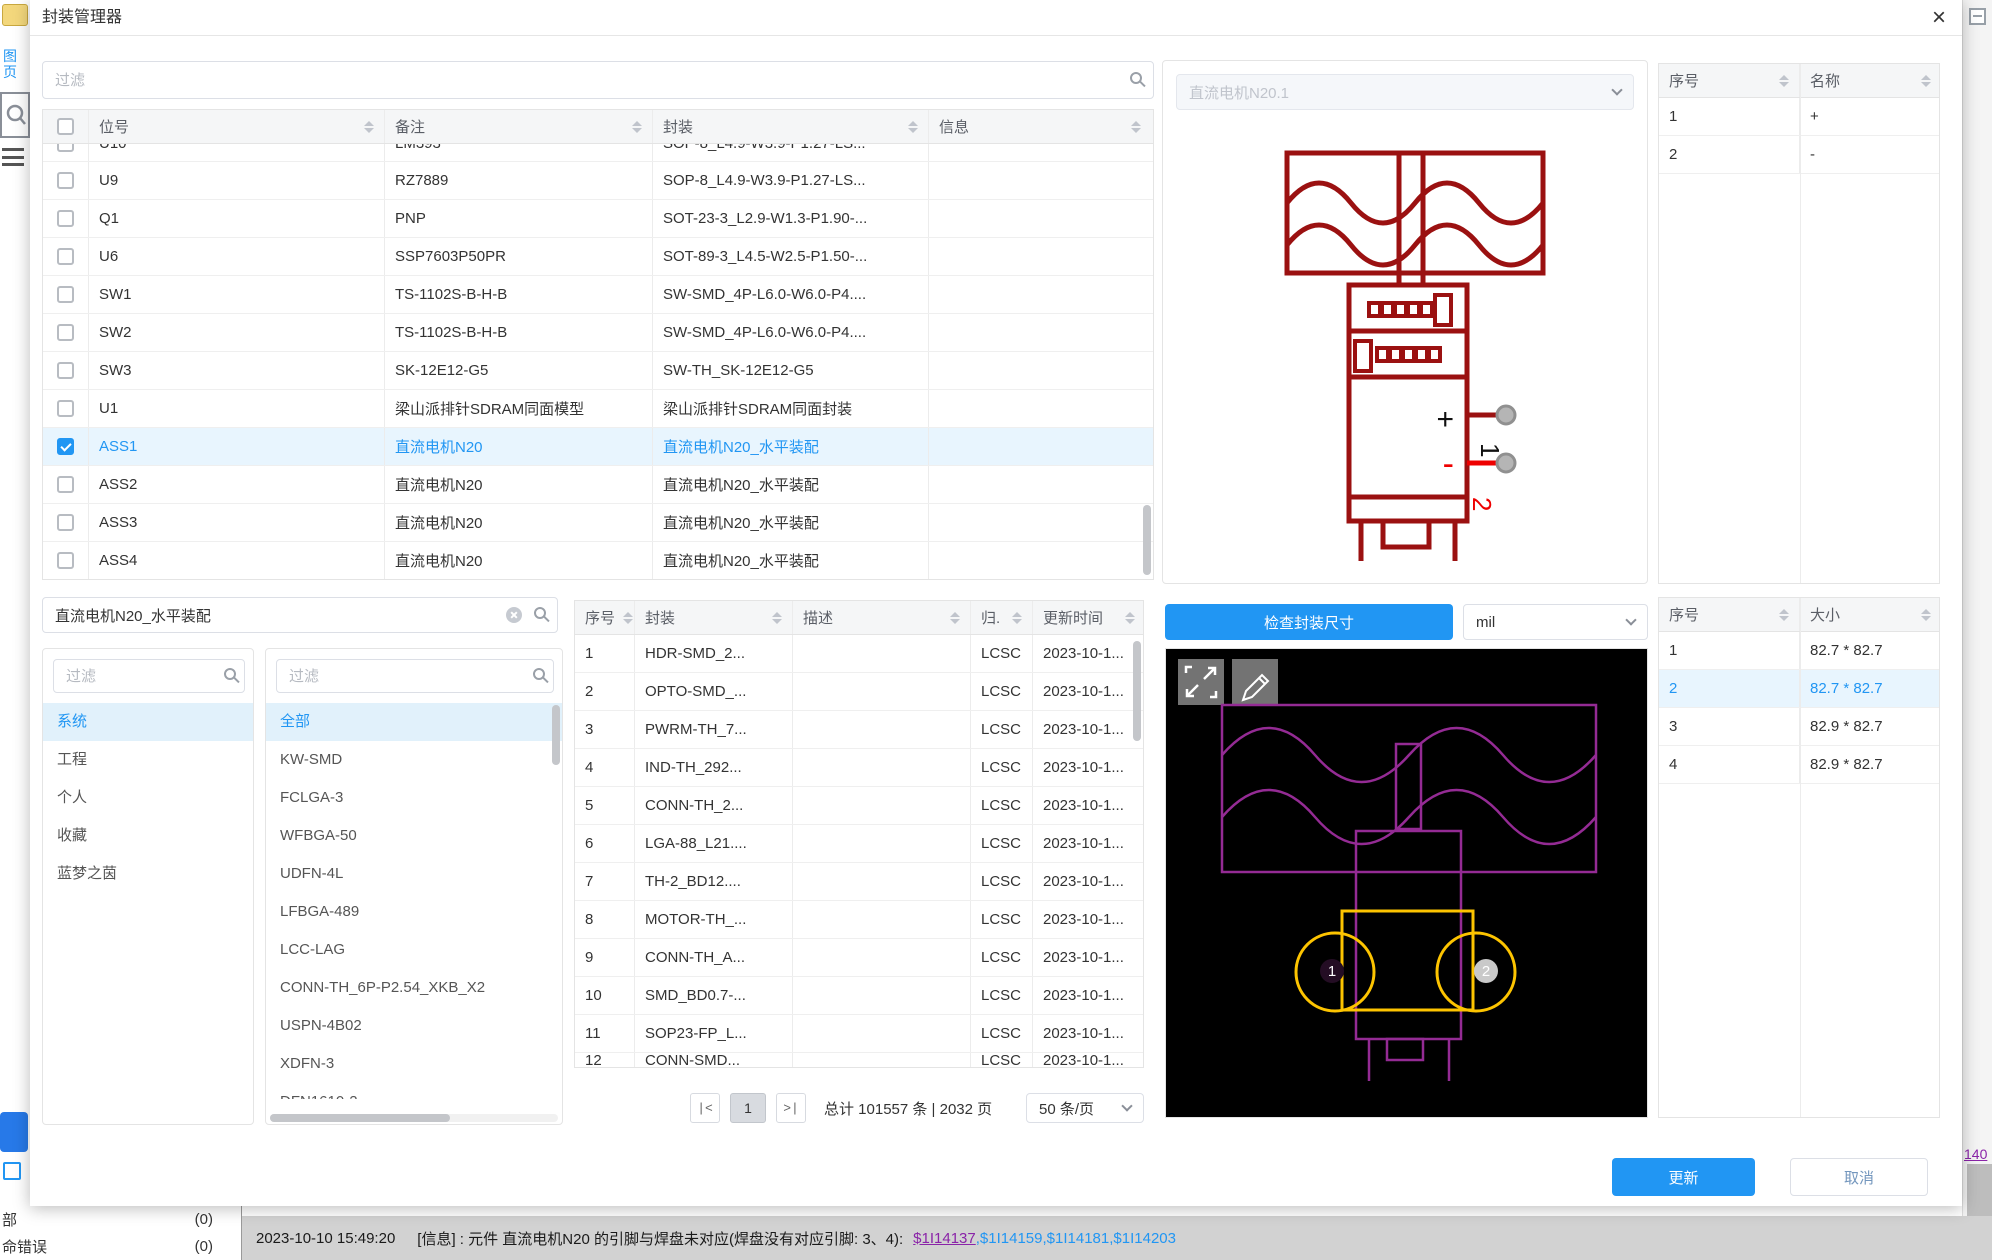 The height and width of the screenshot is (1260, 1992). Describe the element at coordinates (414, 1064) in the screenshot. I see `classification-item: XDFN-3` at that location.